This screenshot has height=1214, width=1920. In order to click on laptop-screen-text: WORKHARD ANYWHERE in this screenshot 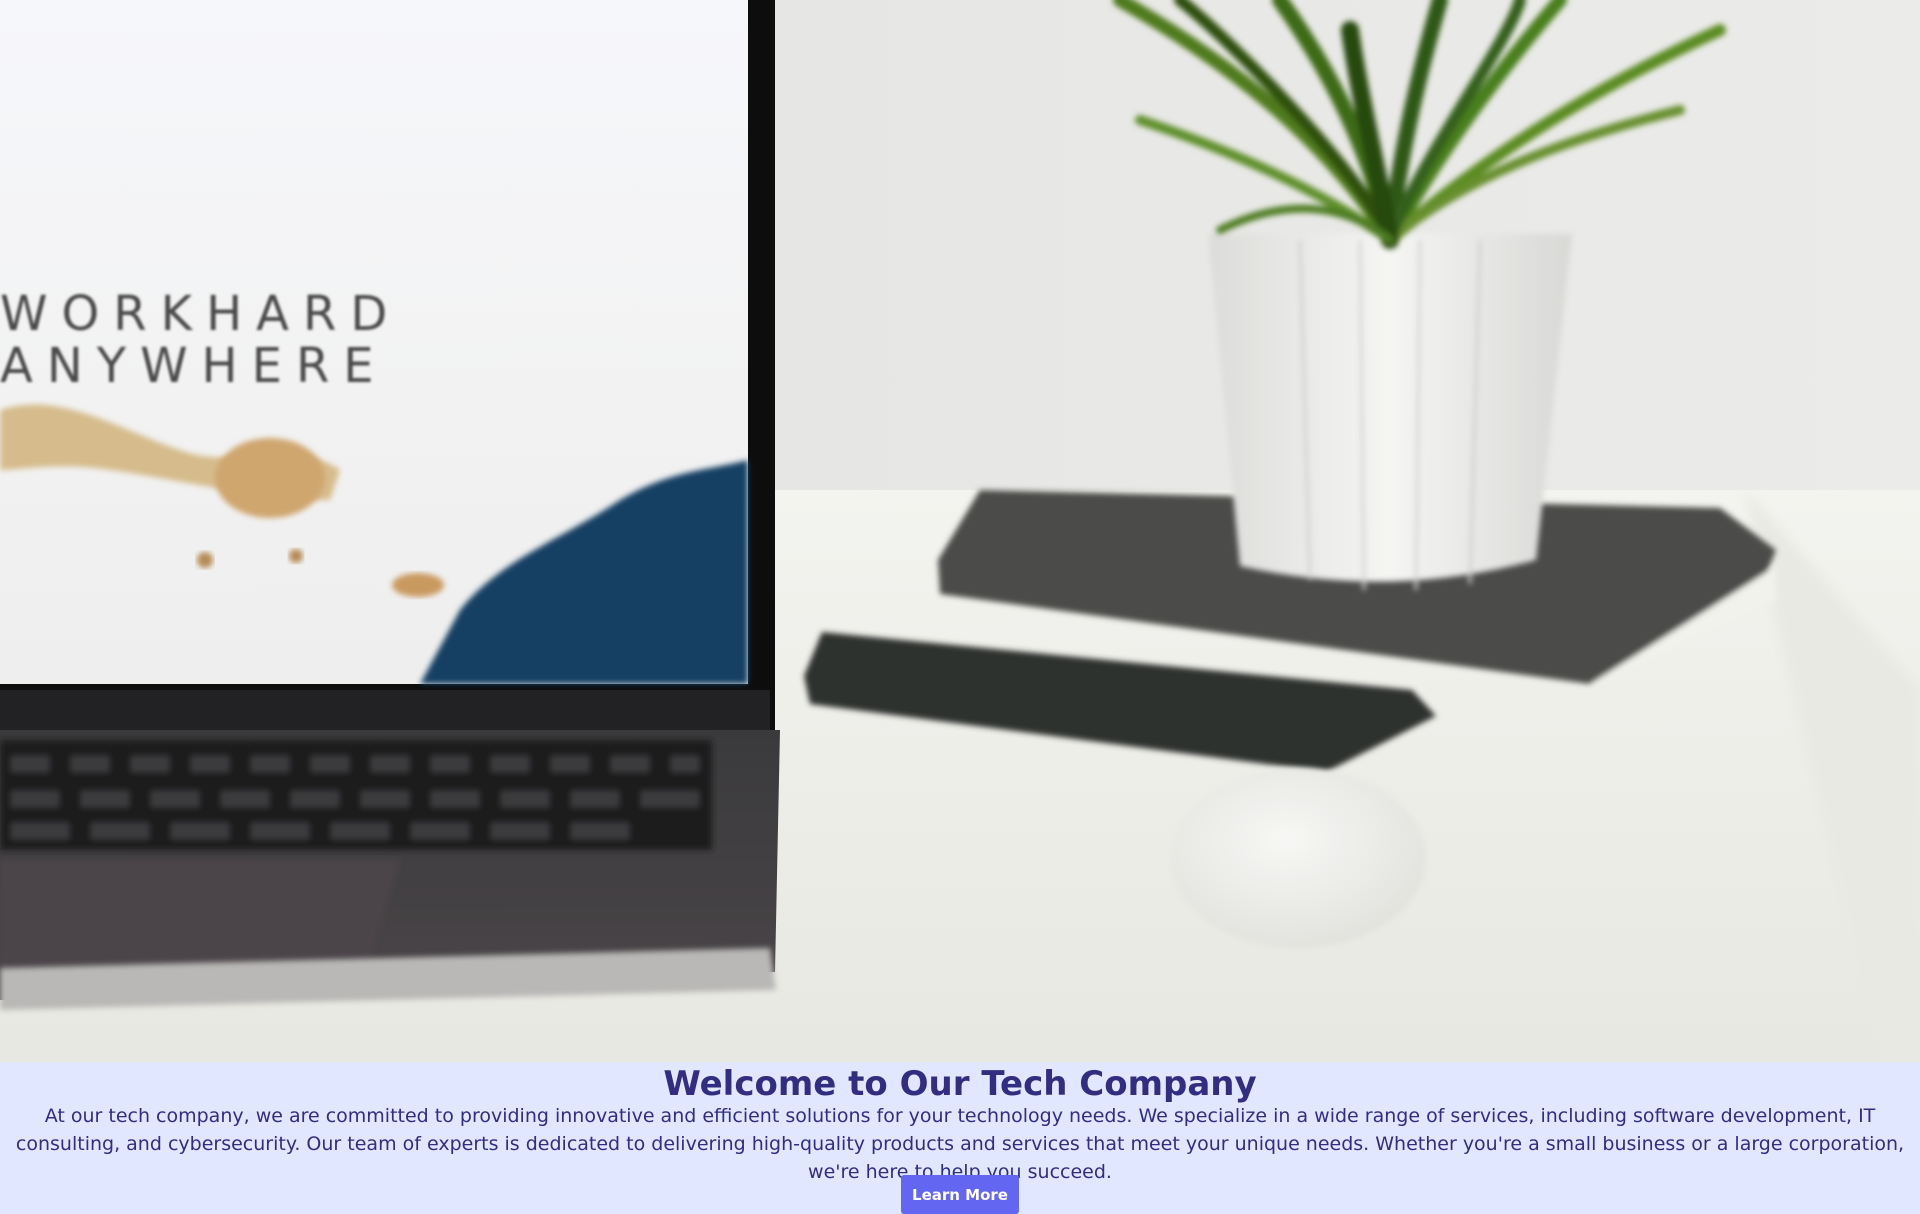, I will do `click(200, 340)`.